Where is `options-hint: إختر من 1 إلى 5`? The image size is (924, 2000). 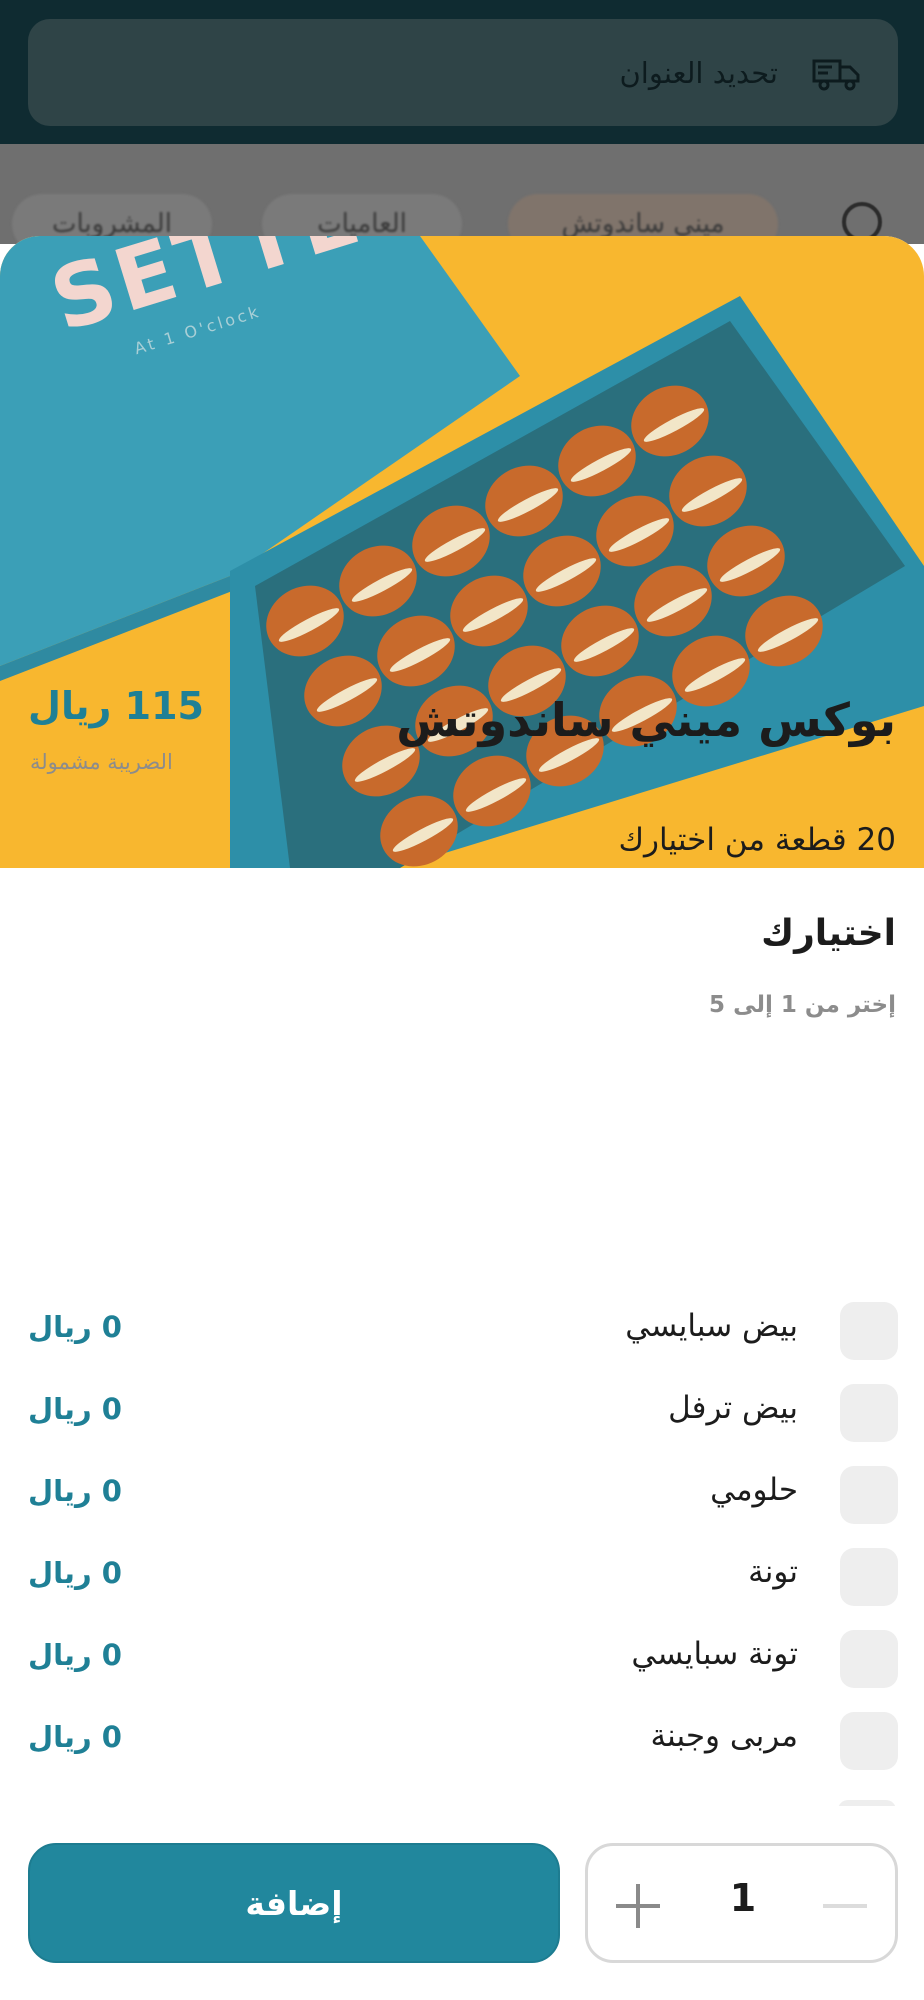
options-hint: إختر من 1 إلى 5 is located at coordinates (802, 1005).